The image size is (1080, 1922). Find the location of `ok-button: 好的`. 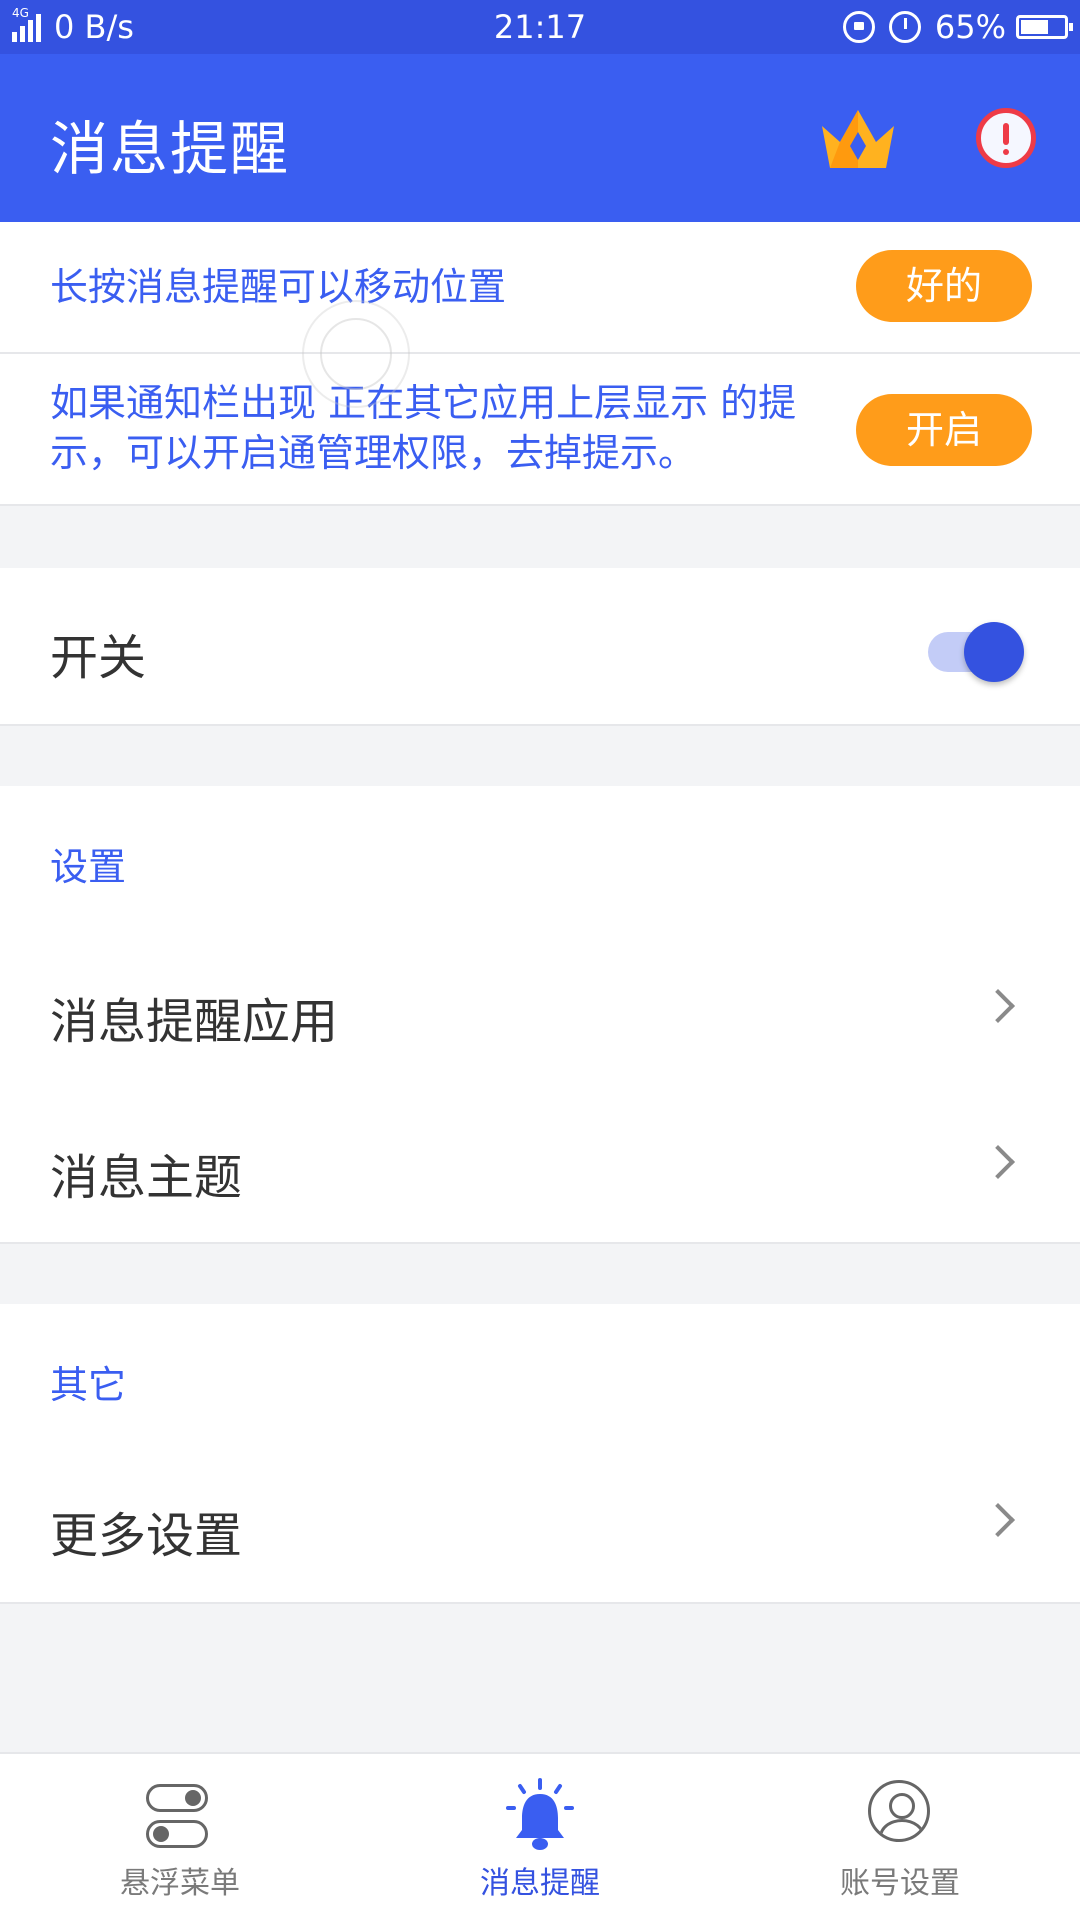

ok-button: 好的 is located at coordinates (944, 286).